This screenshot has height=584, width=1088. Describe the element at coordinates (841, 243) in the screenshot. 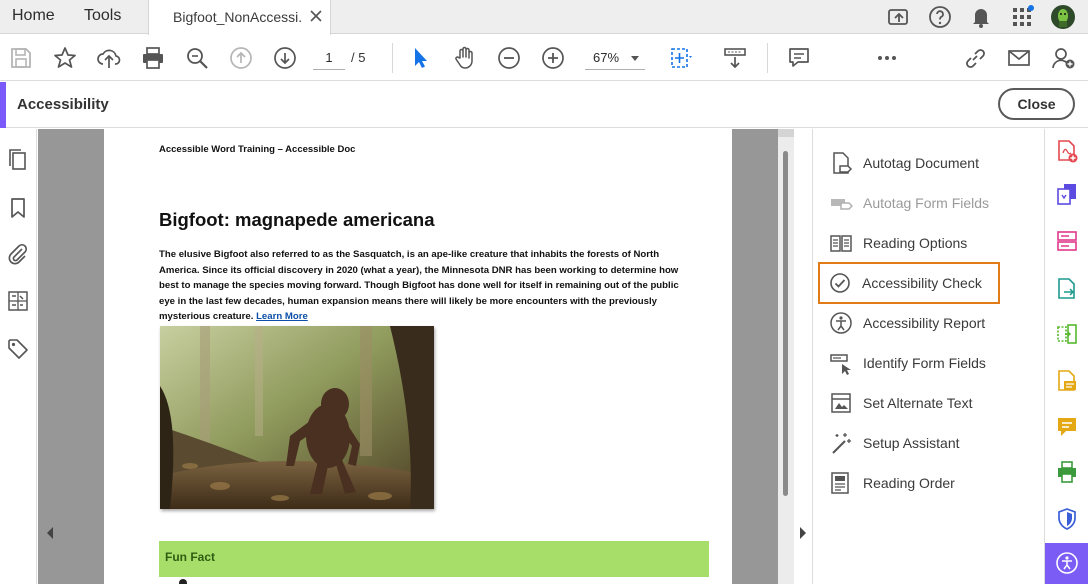

I see `reading-options-icon` at that location.